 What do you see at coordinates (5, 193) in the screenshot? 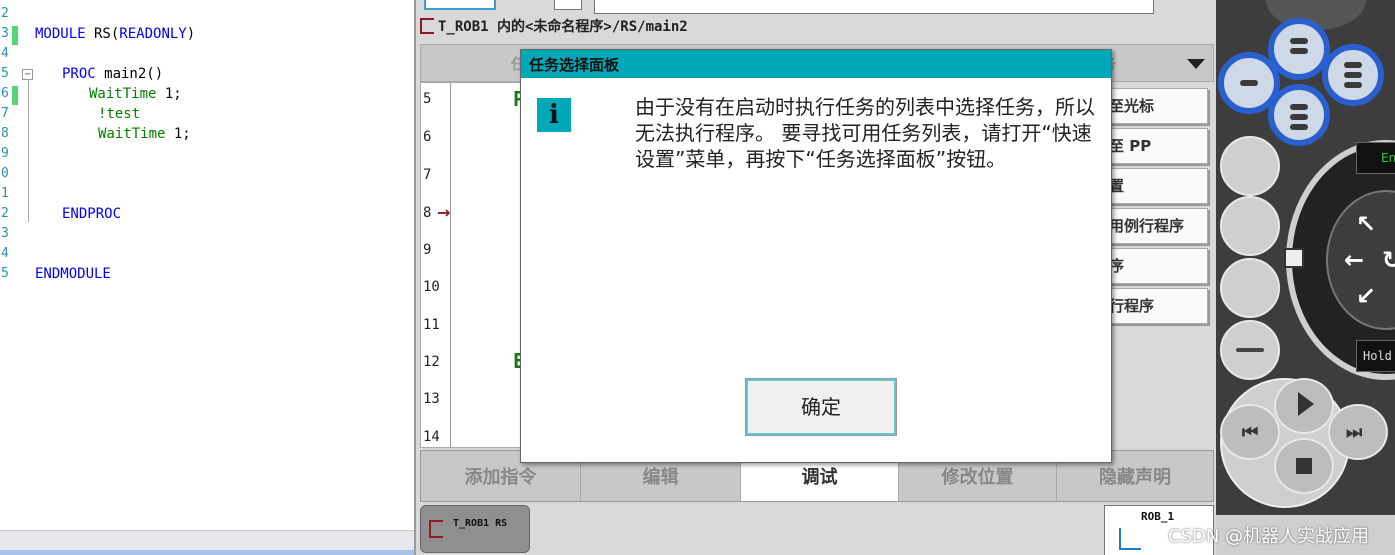
I see `code-line: 1` at bounding box center [5, 193].